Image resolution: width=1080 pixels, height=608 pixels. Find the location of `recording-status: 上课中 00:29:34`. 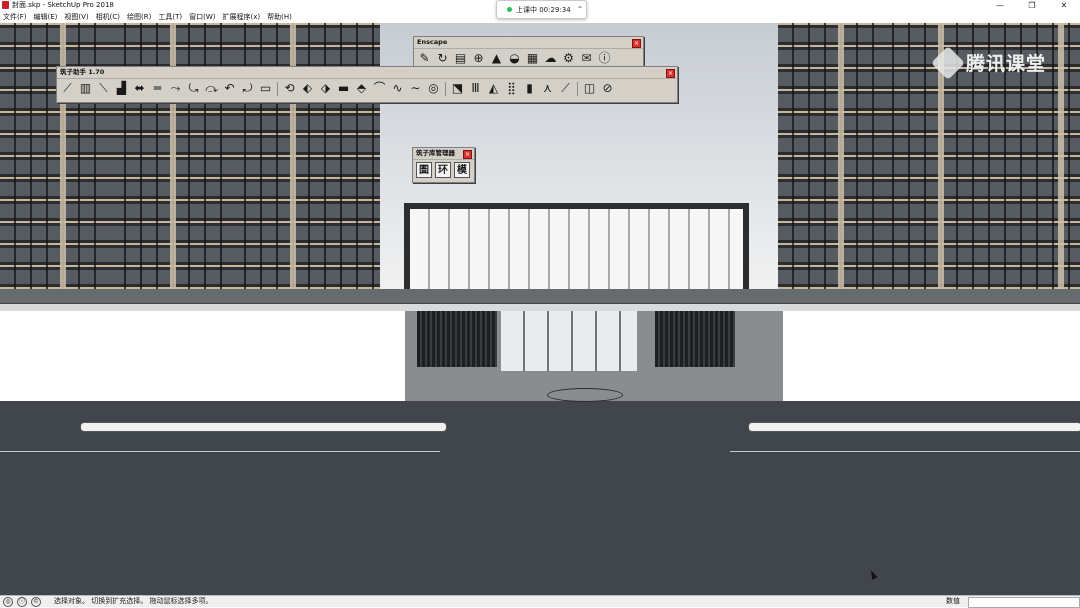

recording-status: 上课中 00:29:34 is located at coordinates (543, 9).